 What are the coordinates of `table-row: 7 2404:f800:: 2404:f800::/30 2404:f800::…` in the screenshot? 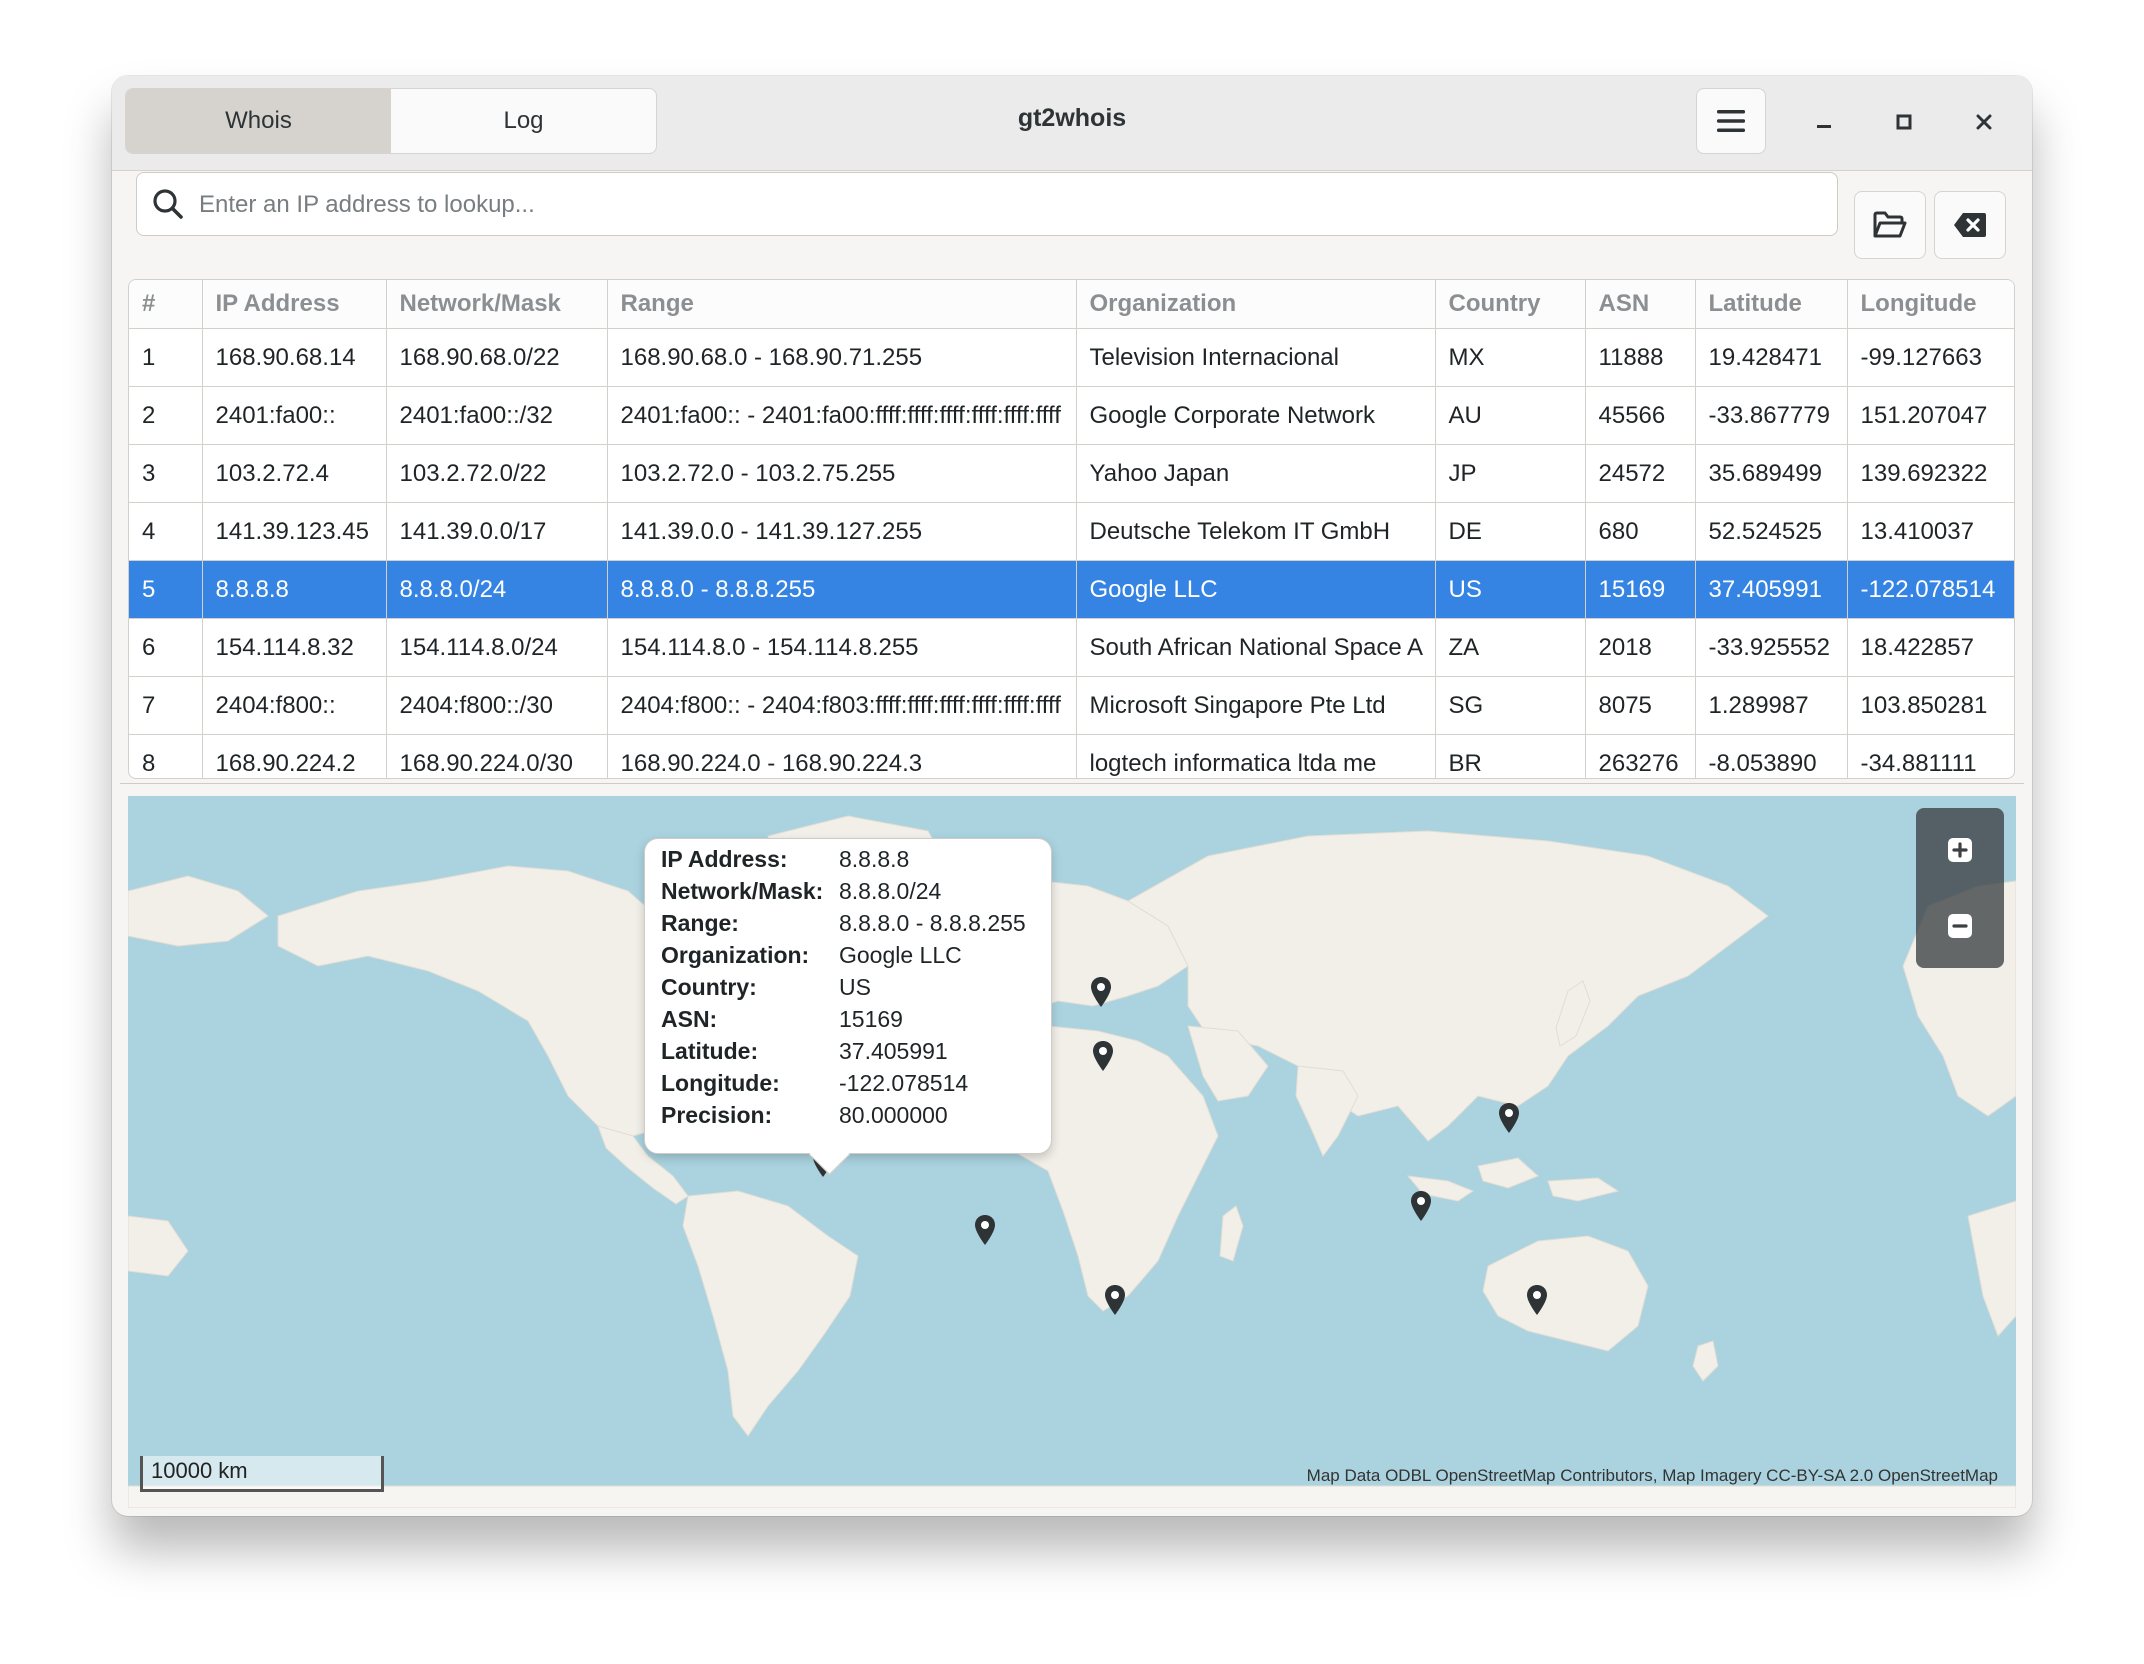 It's located at (1071, 705).